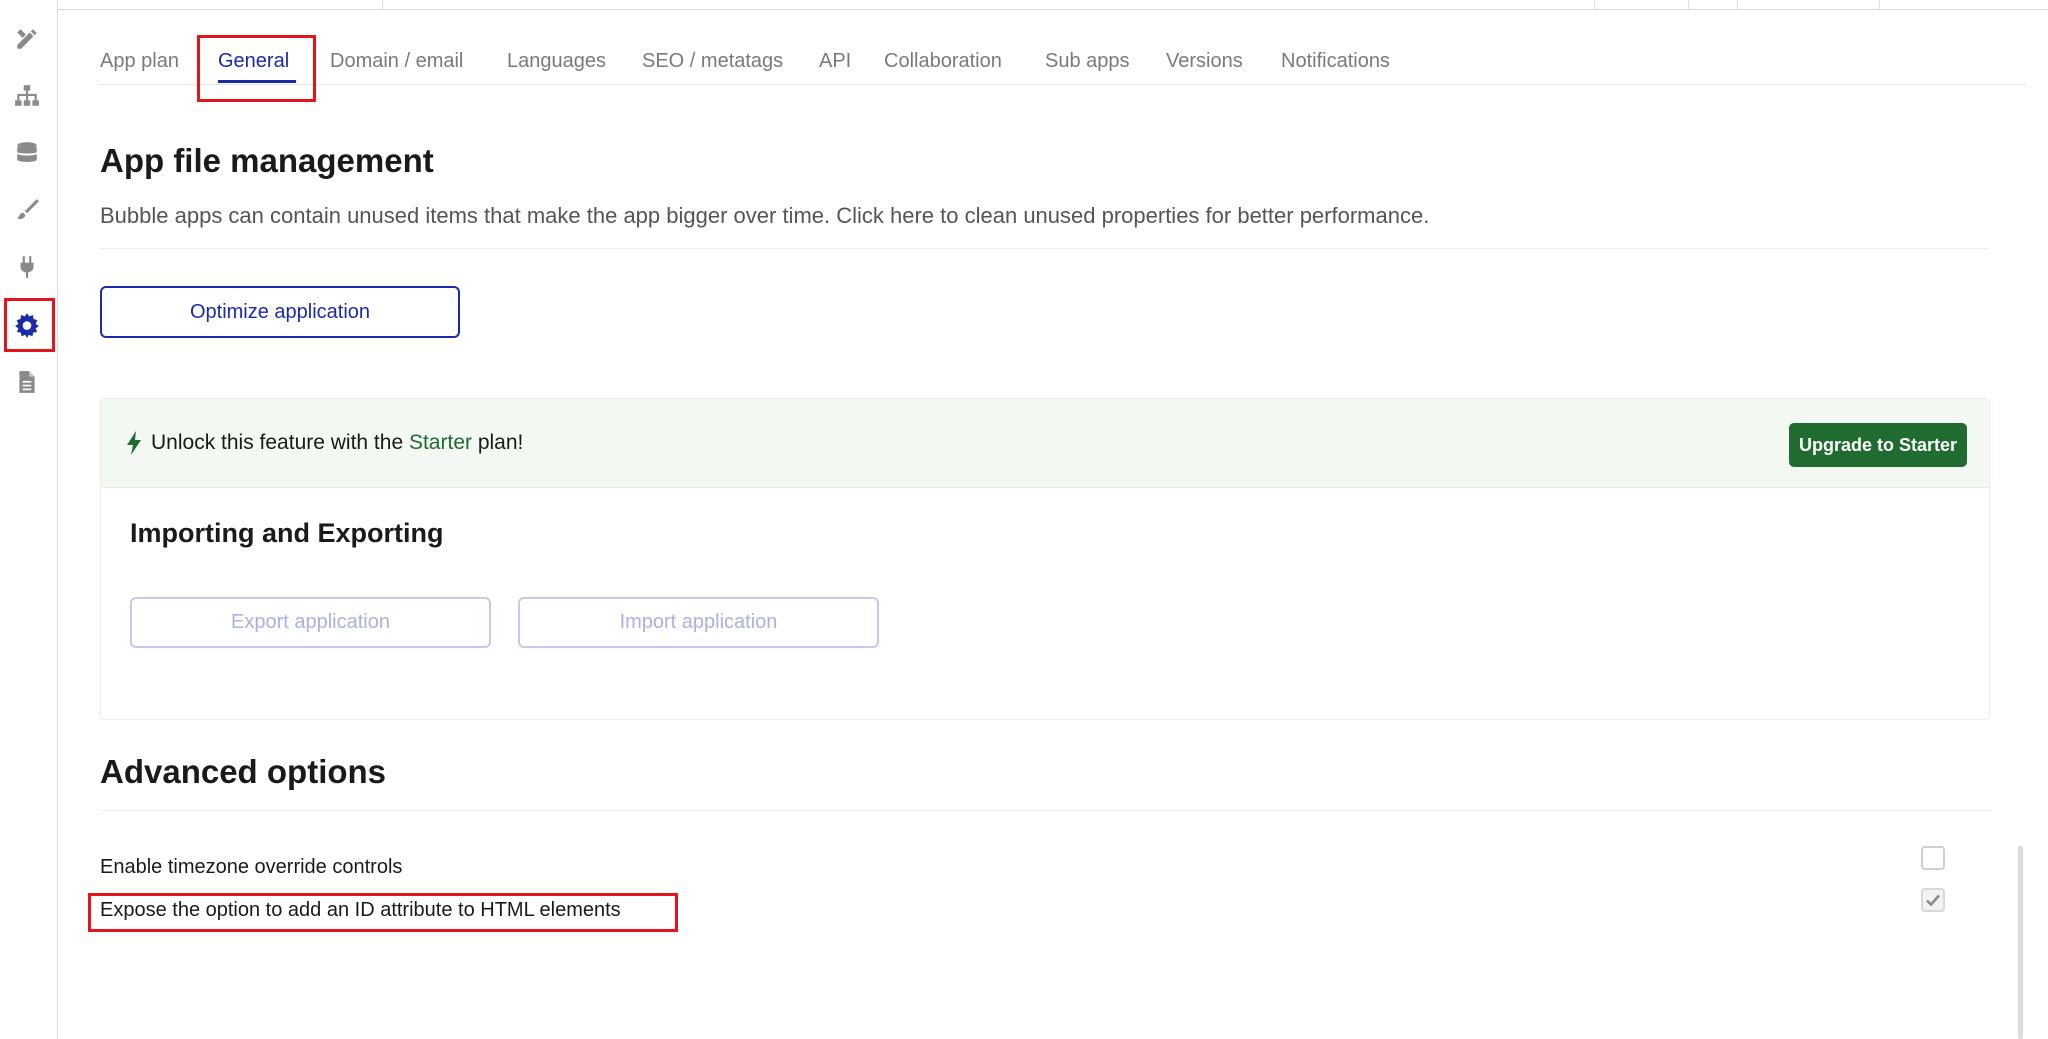 The width and height of the screenshot is (2048, 1039). I want to click on tab-domain-email: Domain / email, so click(396, 61).